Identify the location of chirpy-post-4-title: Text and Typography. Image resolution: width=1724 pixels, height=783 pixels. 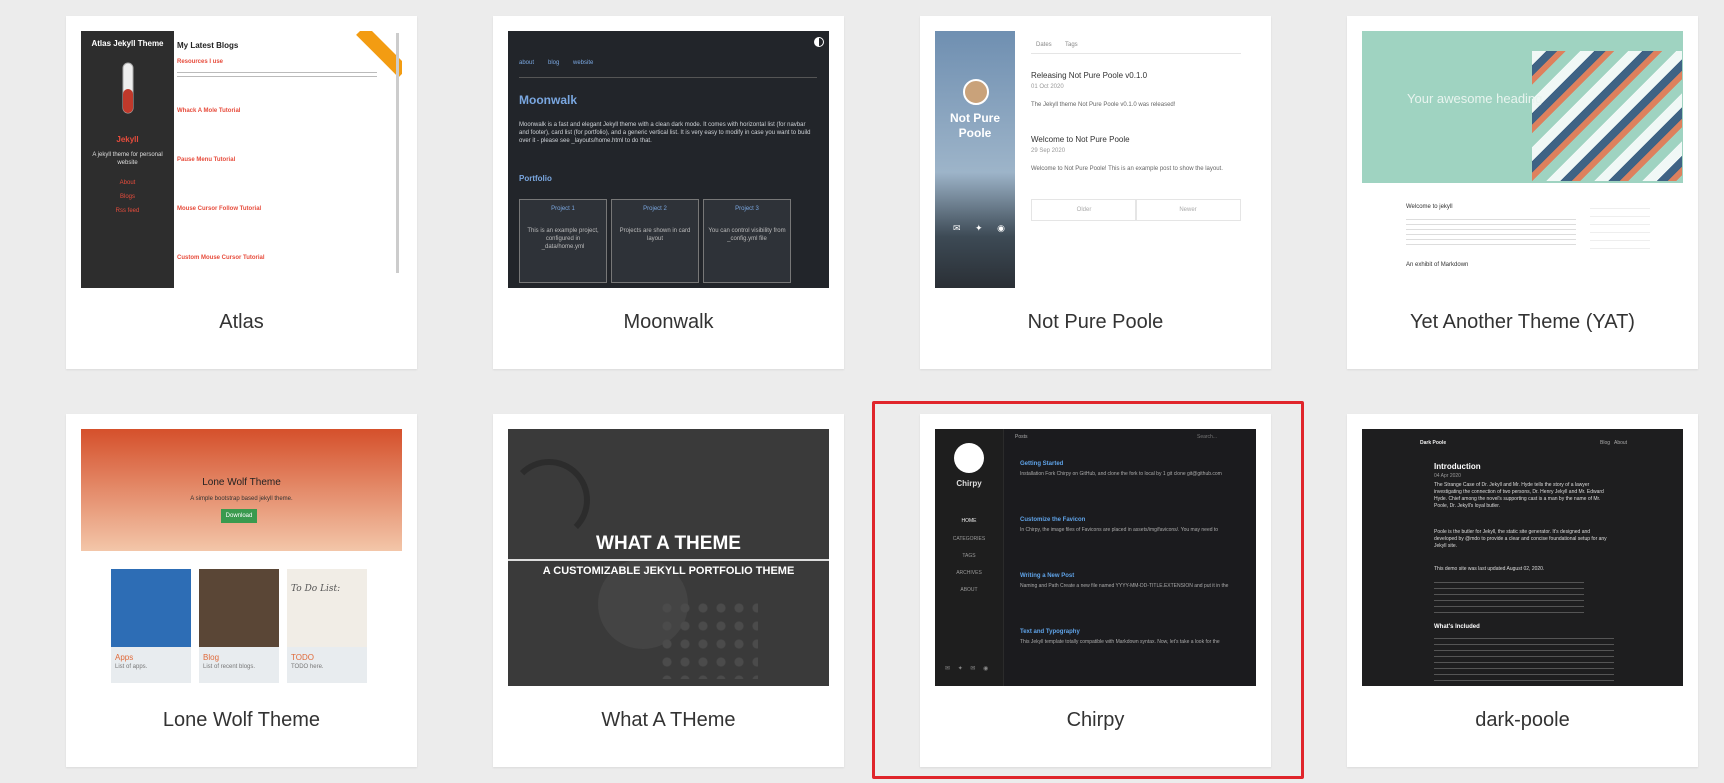
(1050, 632).